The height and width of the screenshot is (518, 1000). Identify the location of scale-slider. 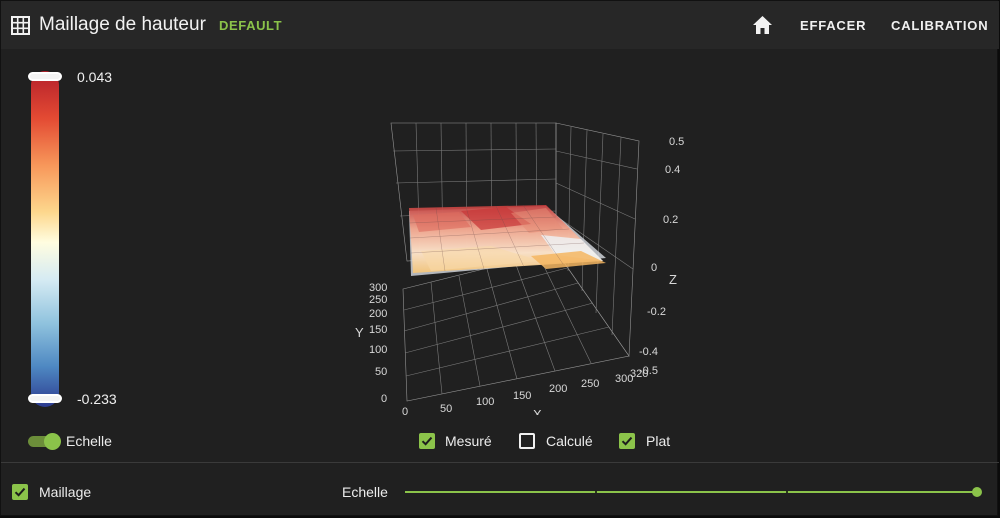
(693, 492).